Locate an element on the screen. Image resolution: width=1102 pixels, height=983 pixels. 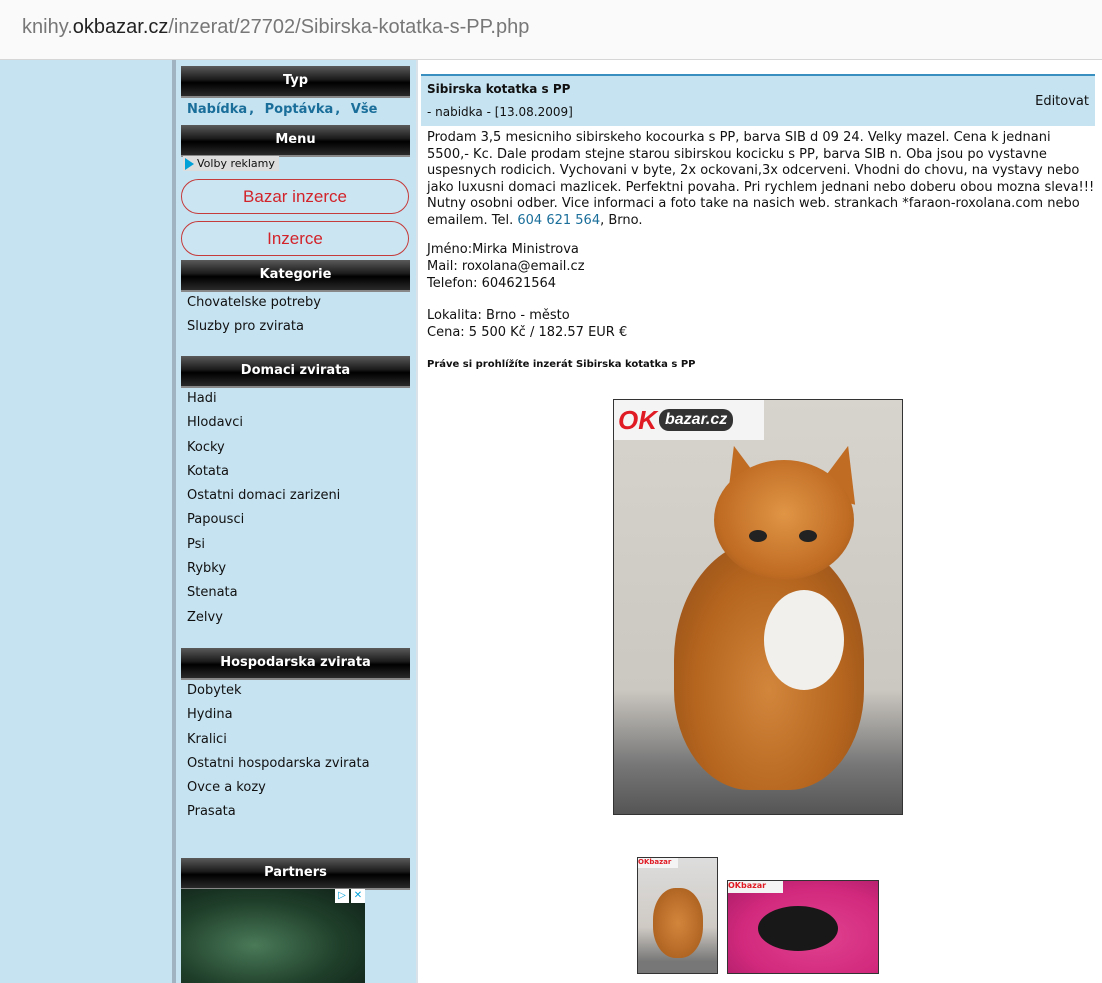
domaci-zvirata-header: Domaci zvirata is located at coordinates (295, 372).